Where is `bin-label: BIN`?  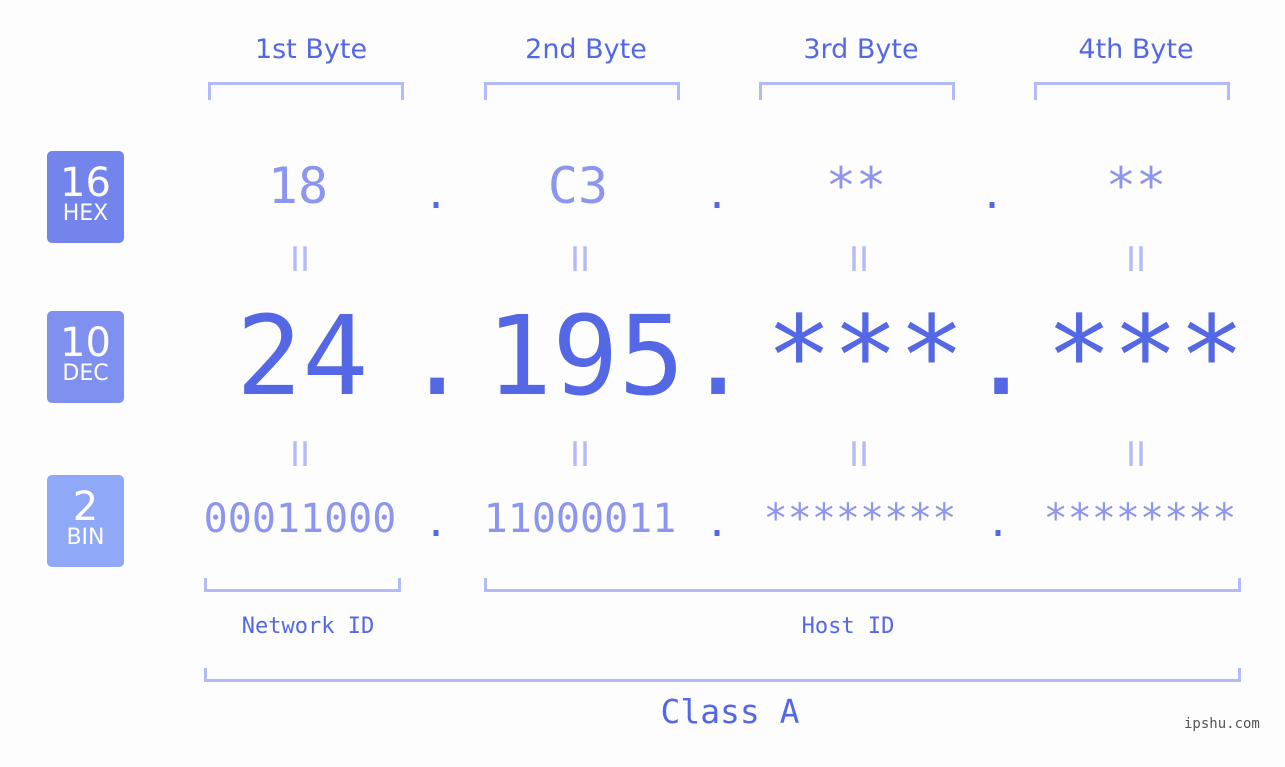 bin-label: BIN is located at coordinates (85, 537).